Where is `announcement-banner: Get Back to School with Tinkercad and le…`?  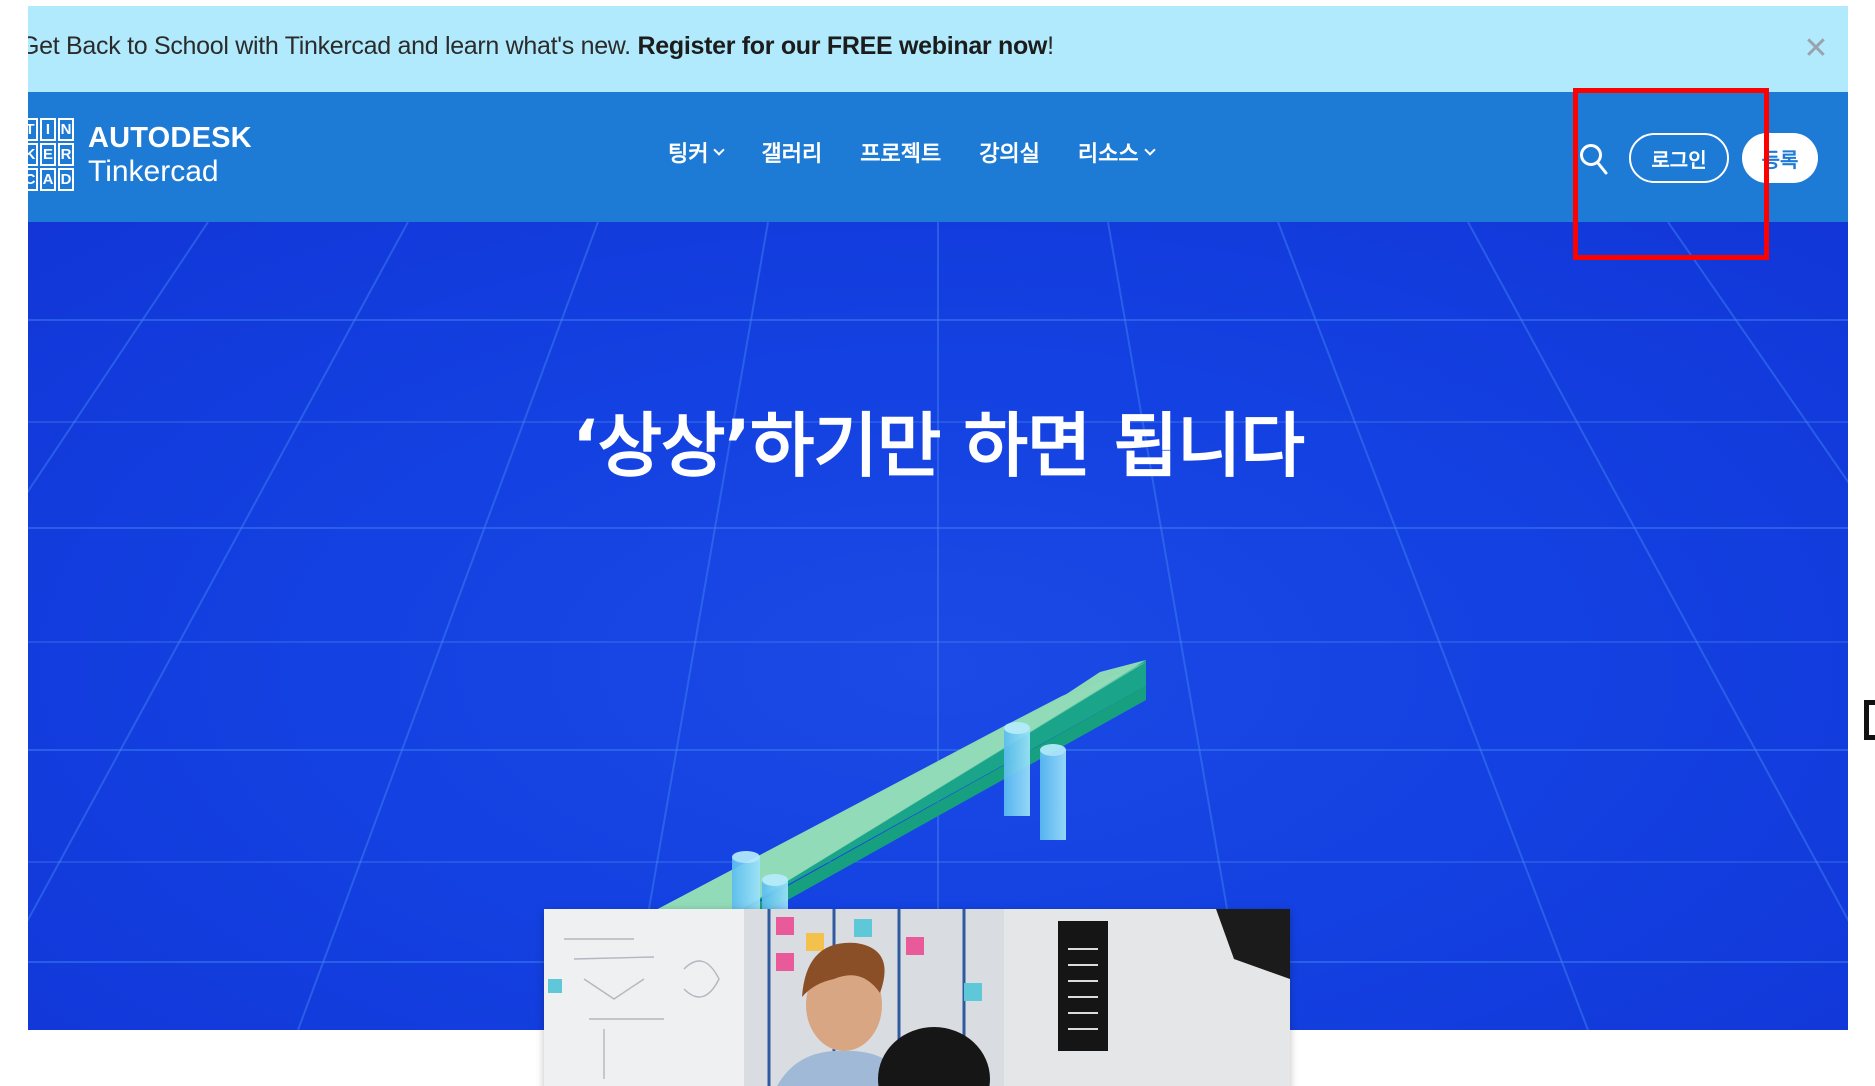
announcement-banner: Get Back to School with Tinkercad and le… is located at coordinates (938, 49).